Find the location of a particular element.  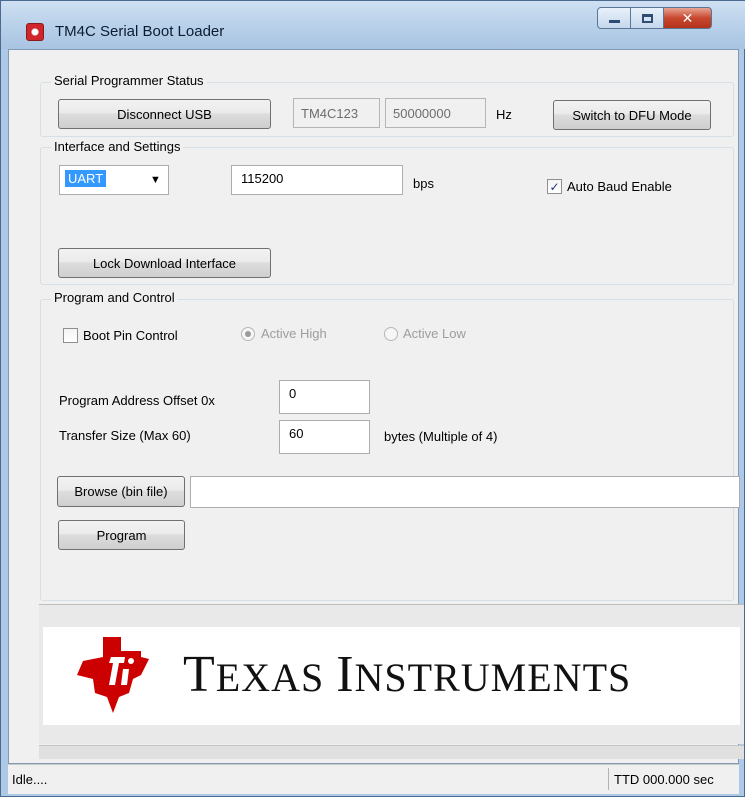

window-title: TM4C Serial Boot Loader is located at coordinates (140, 31).